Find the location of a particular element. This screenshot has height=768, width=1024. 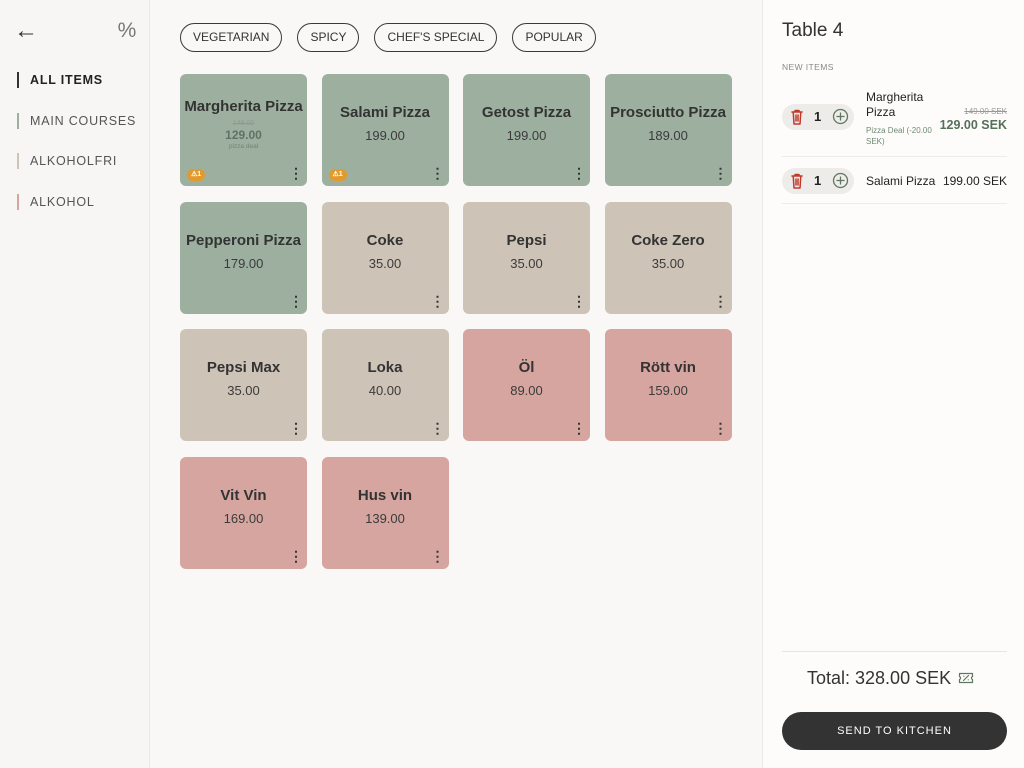

menu-tile-rott-vin: Rött vin 159.00 ⋮ is located at coordinates (668, 385).